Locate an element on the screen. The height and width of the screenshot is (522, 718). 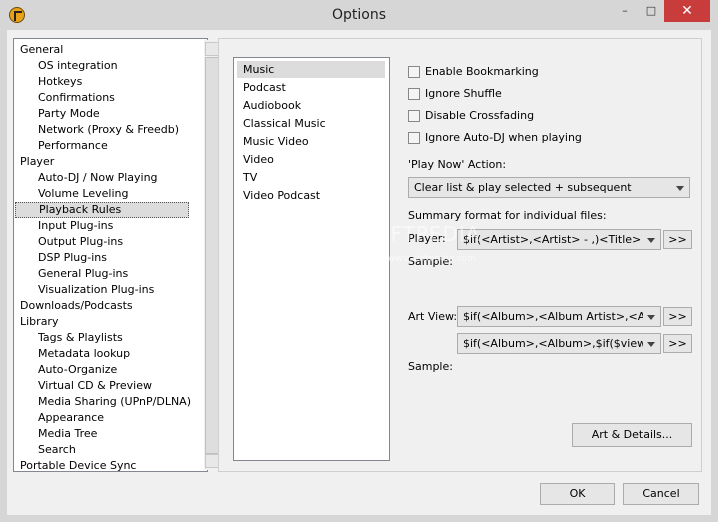
tree-item: General Plug-ins is located at coordinates (83, 274).